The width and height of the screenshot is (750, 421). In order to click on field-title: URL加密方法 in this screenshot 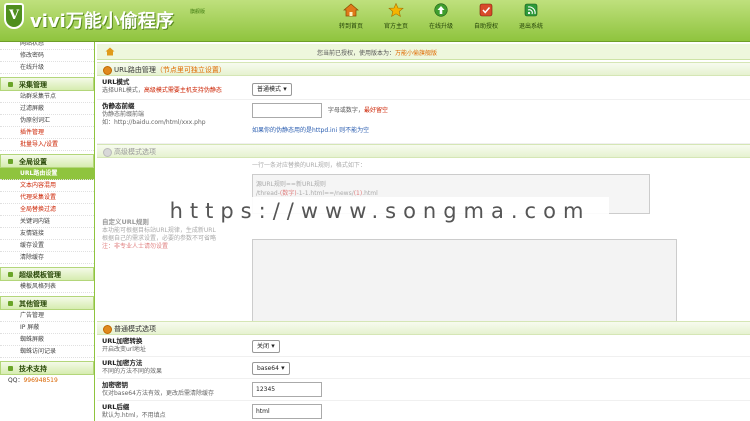, I will do `click(122, 363)`.